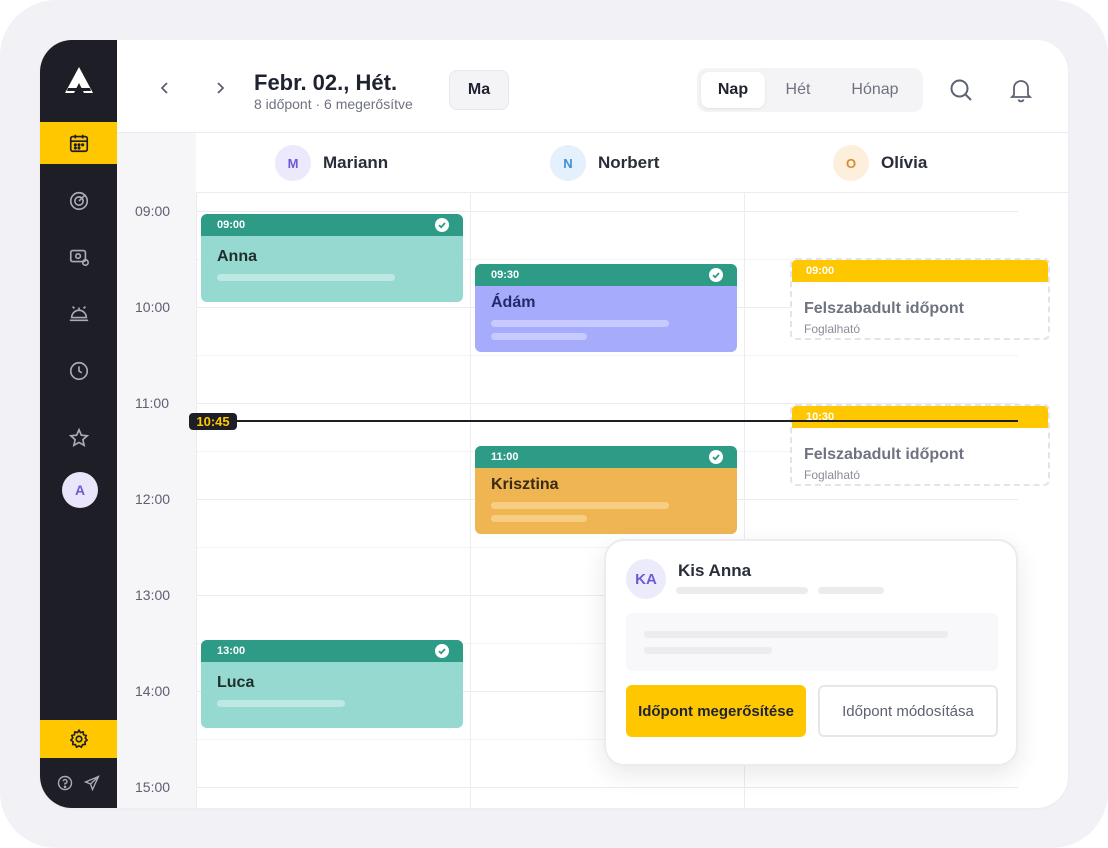 The width and height of the screenshot is (1108, 848). I want to click on staff-header-row: M Mariann N Norbert O Olívia, so click(592, 163).